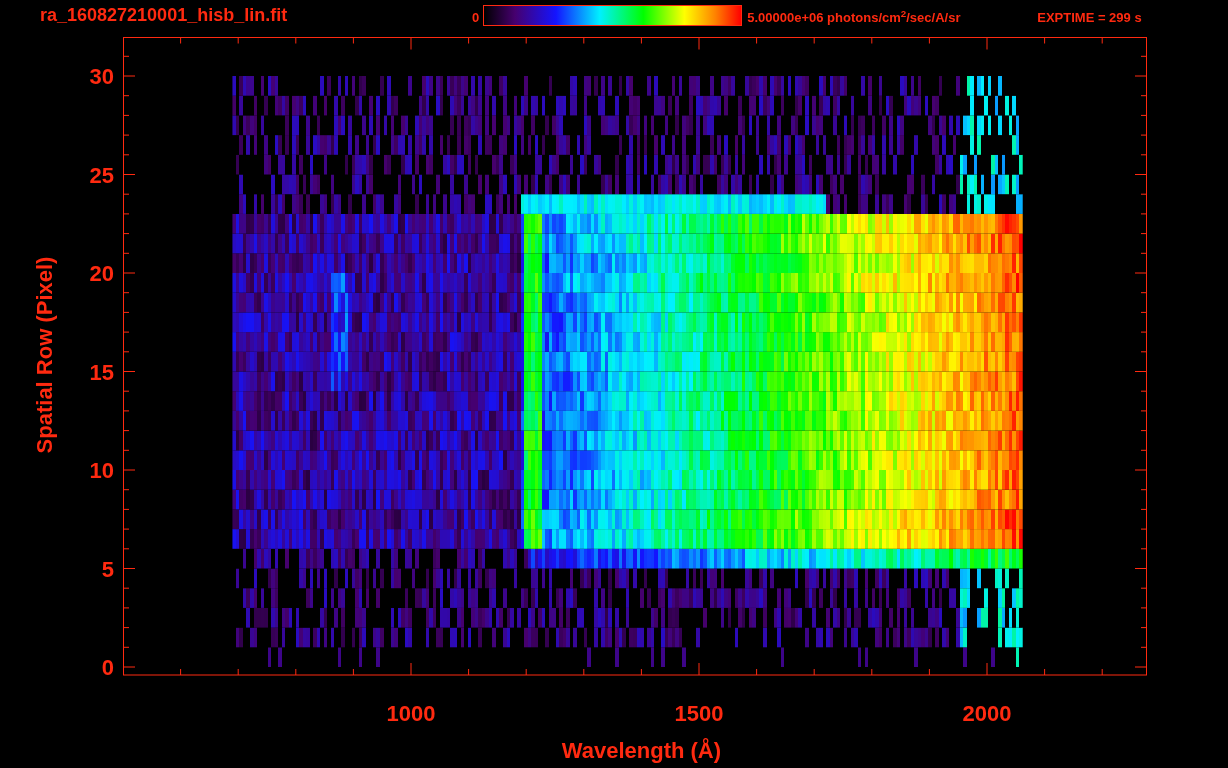  I want to click on y-tick-label: 15, so click(101, 372).